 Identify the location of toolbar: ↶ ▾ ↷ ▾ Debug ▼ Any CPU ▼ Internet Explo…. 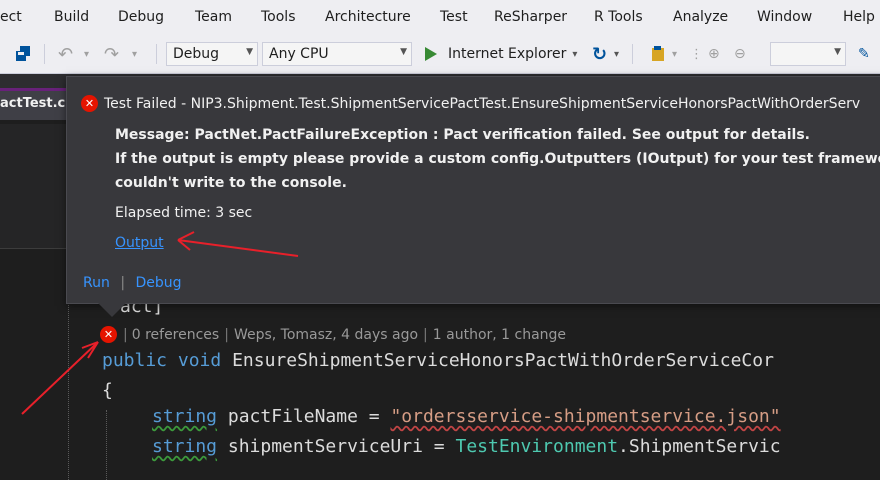
(440, 54).